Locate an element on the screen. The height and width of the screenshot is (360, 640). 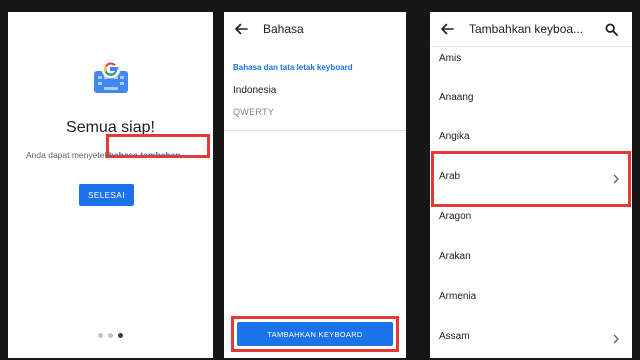
divider is located at coordinates (315, 130).